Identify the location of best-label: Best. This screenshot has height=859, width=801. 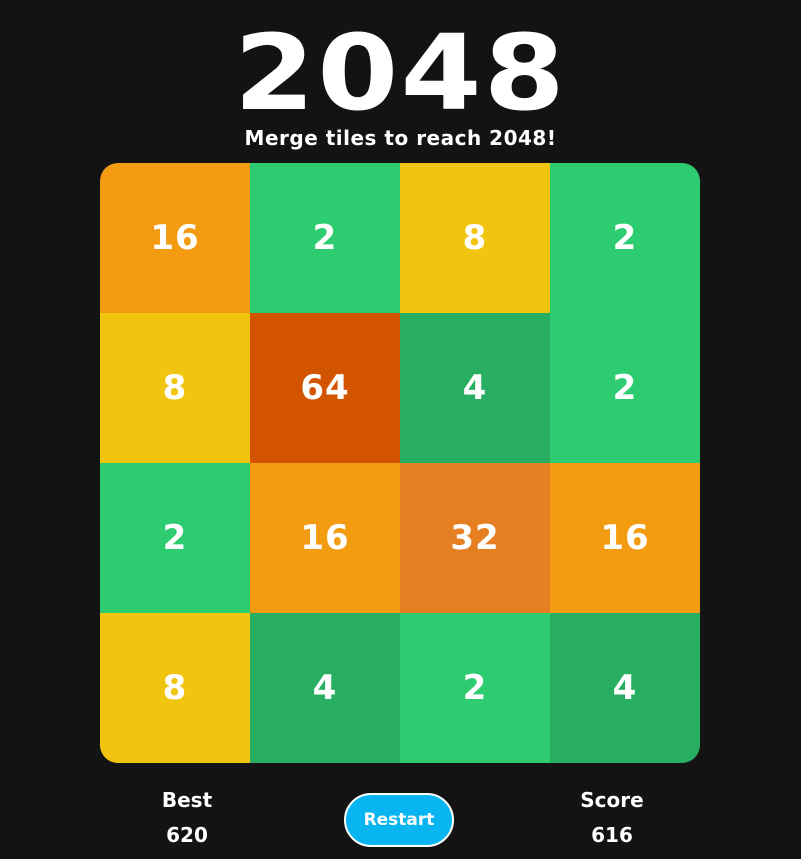
(187, 800).